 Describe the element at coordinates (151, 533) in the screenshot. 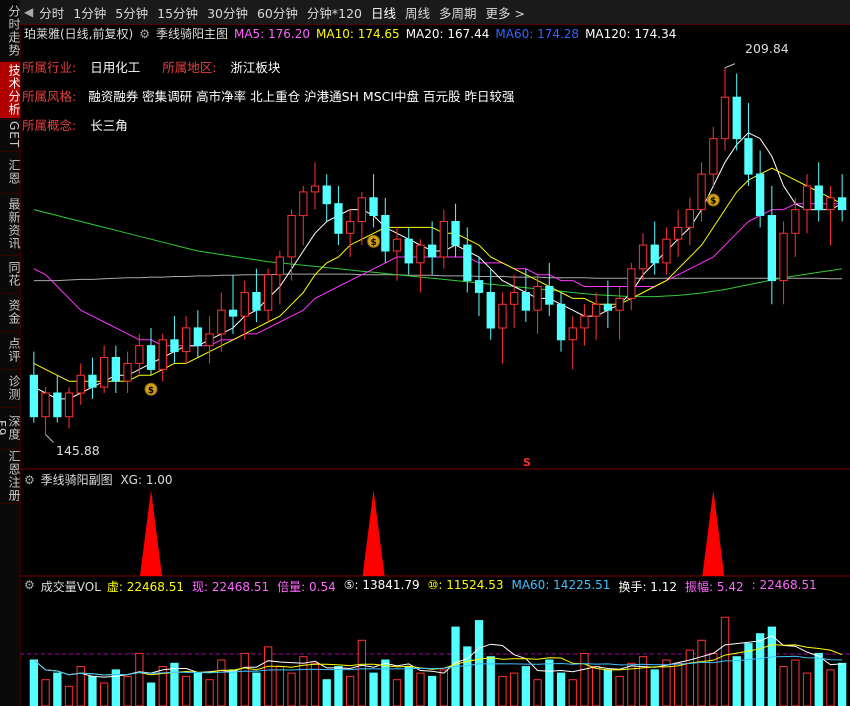

I see `xg-signal-triangle` at that location.